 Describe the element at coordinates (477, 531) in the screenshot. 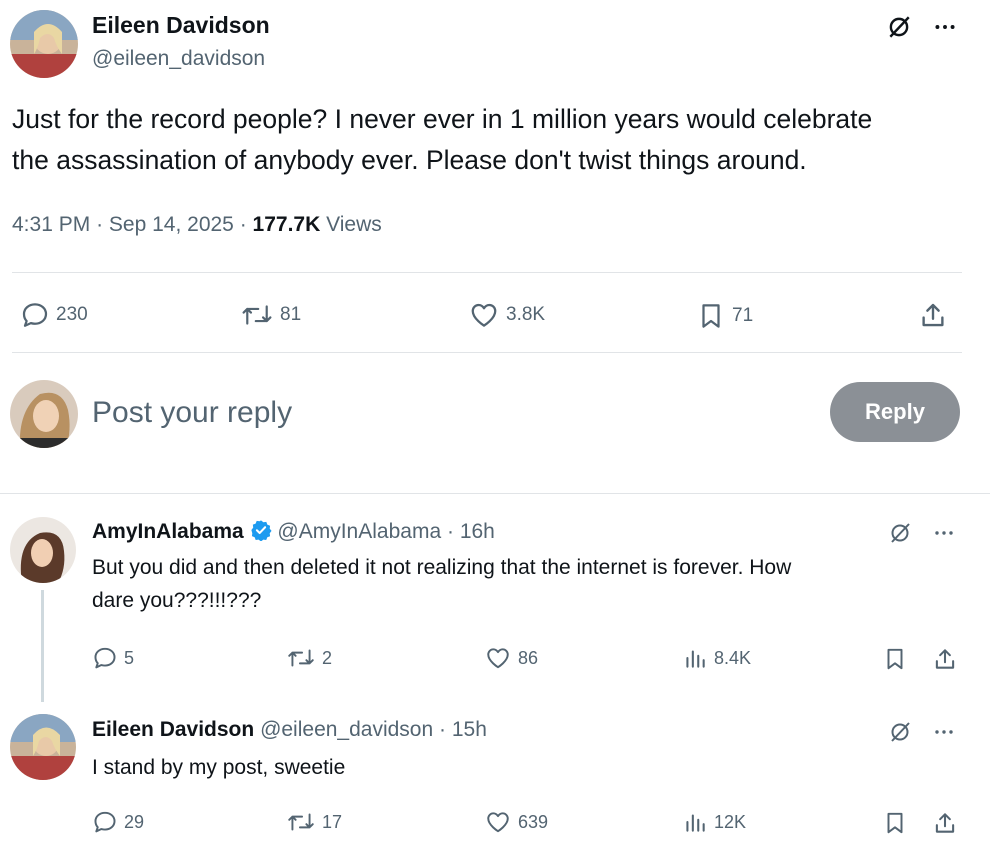

I see `reply-age: 16h` at that location.